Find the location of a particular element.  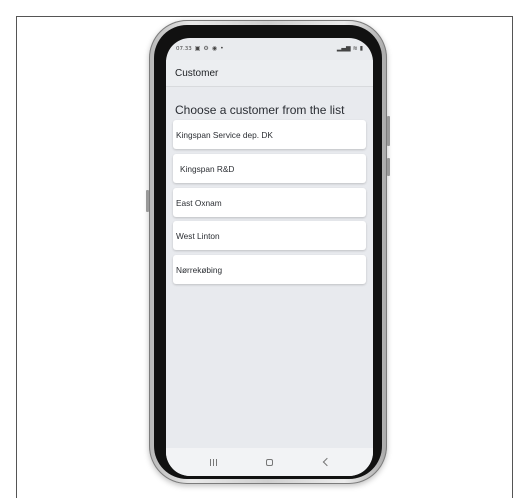

customer-item-east-oxnam: East Oxnam is located at coordinates (269, 202).